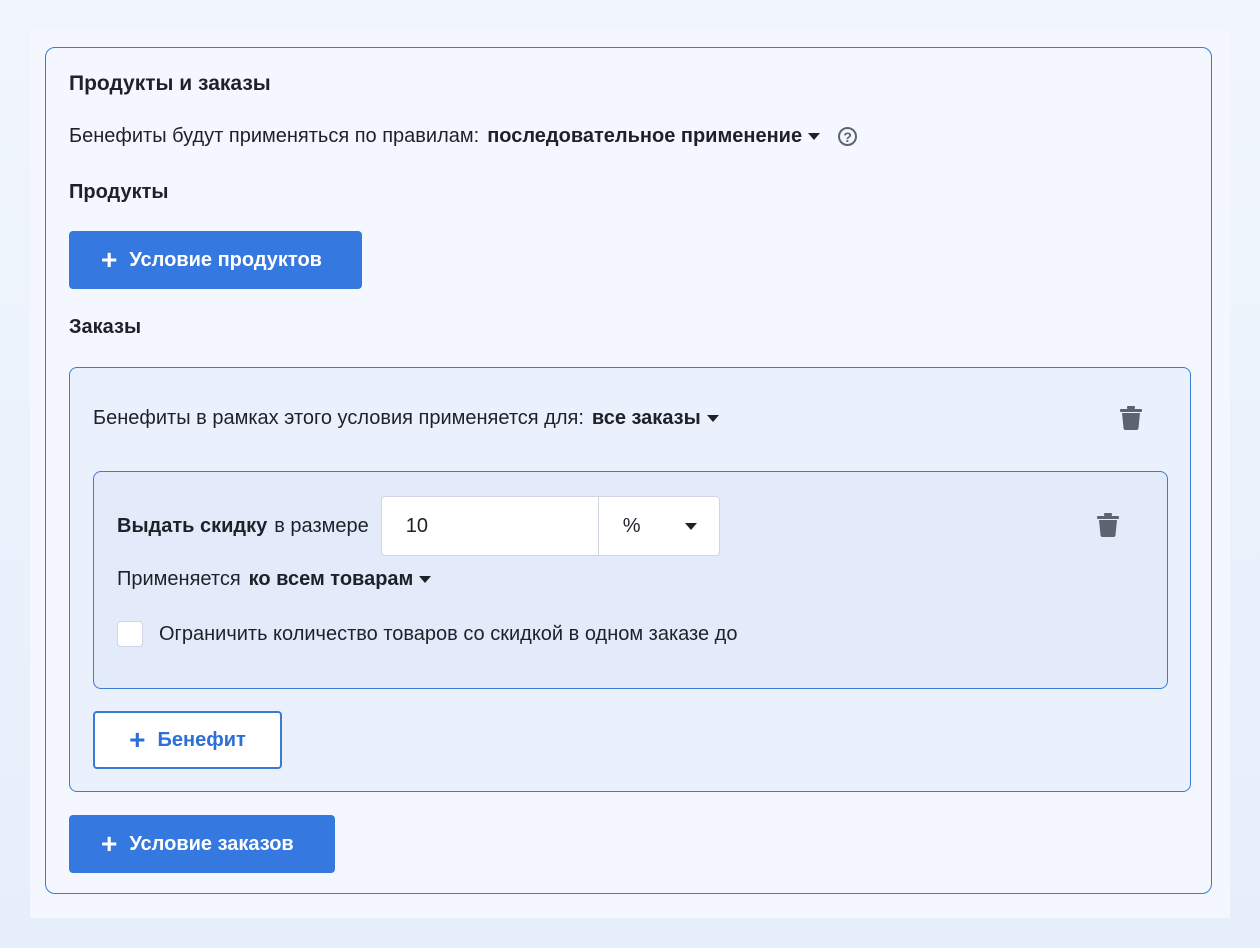  Describe the element at coordinates (646, 418) in the screenshot. I see `condition-scope-dropdown: все заказы` at that location.